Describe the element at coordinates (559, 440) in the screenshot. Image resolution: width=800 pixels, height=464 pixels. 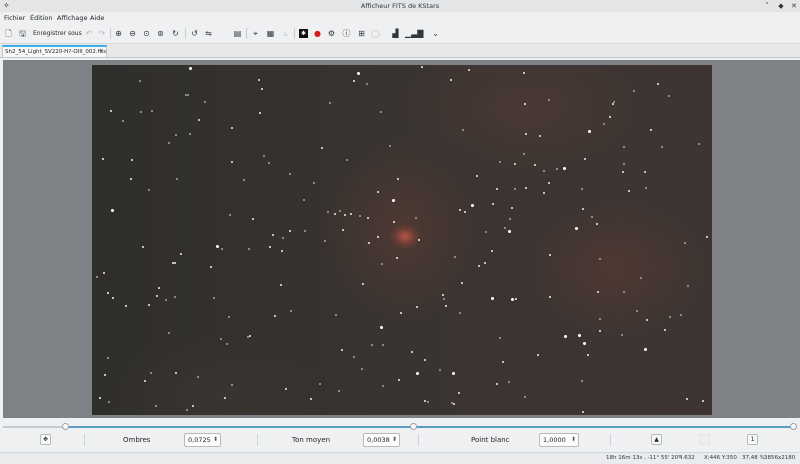
I see `white-point-spinbox: 1,0000 ⬍` at that location.